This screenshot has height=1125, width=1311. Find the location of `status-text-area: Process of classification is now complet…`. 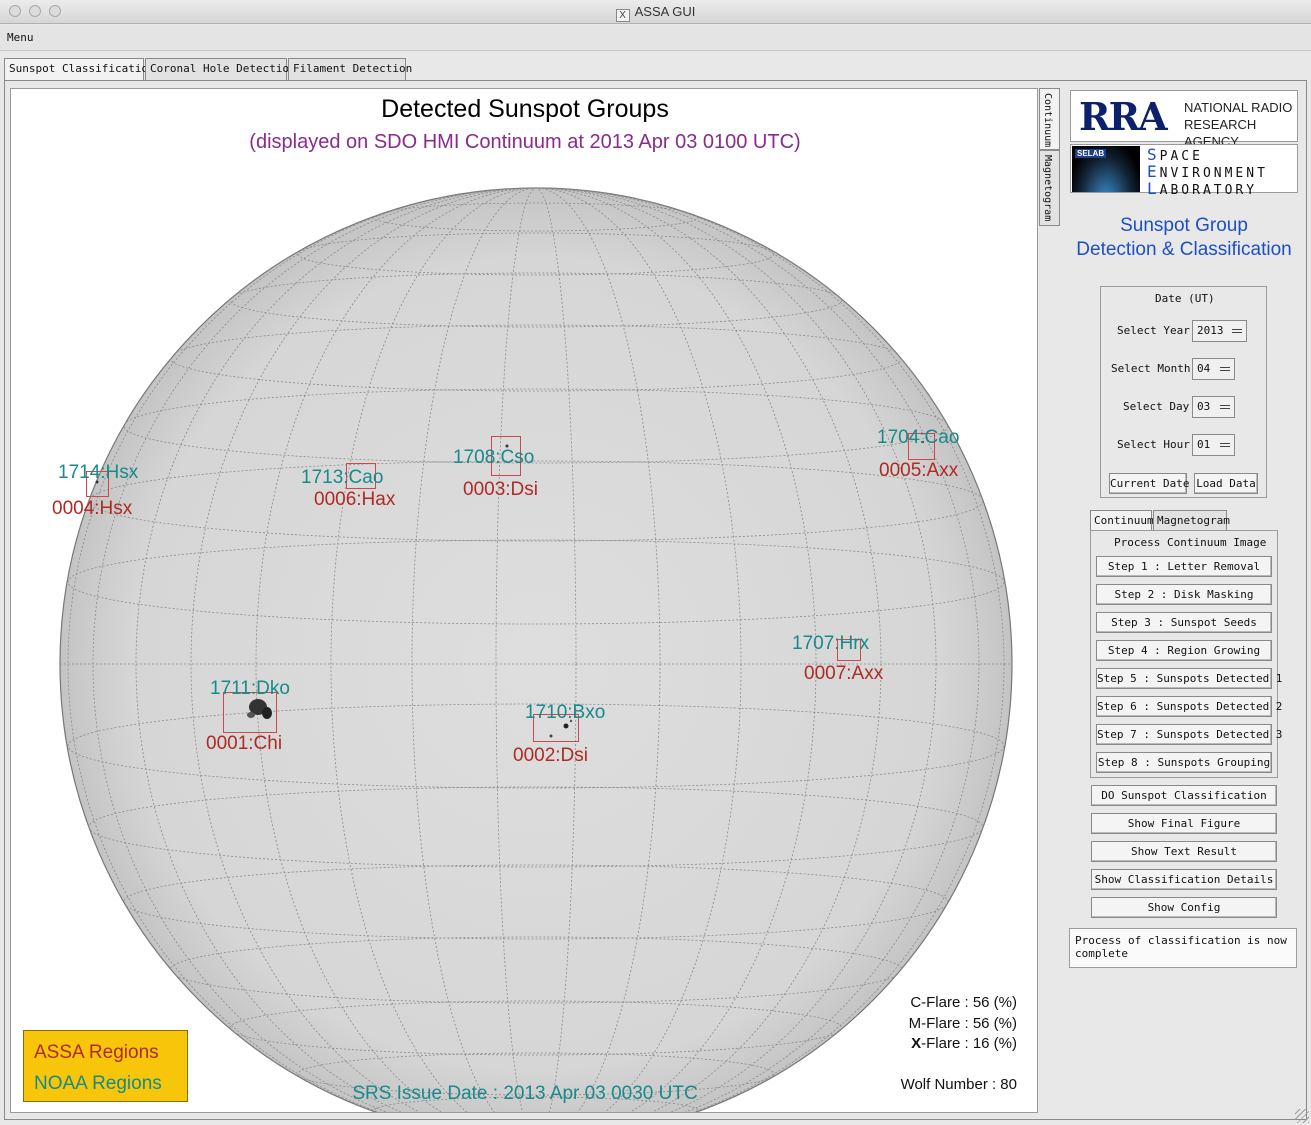

status-text-area: Process of classification is now complet… is located at coordinates (1183, 948).